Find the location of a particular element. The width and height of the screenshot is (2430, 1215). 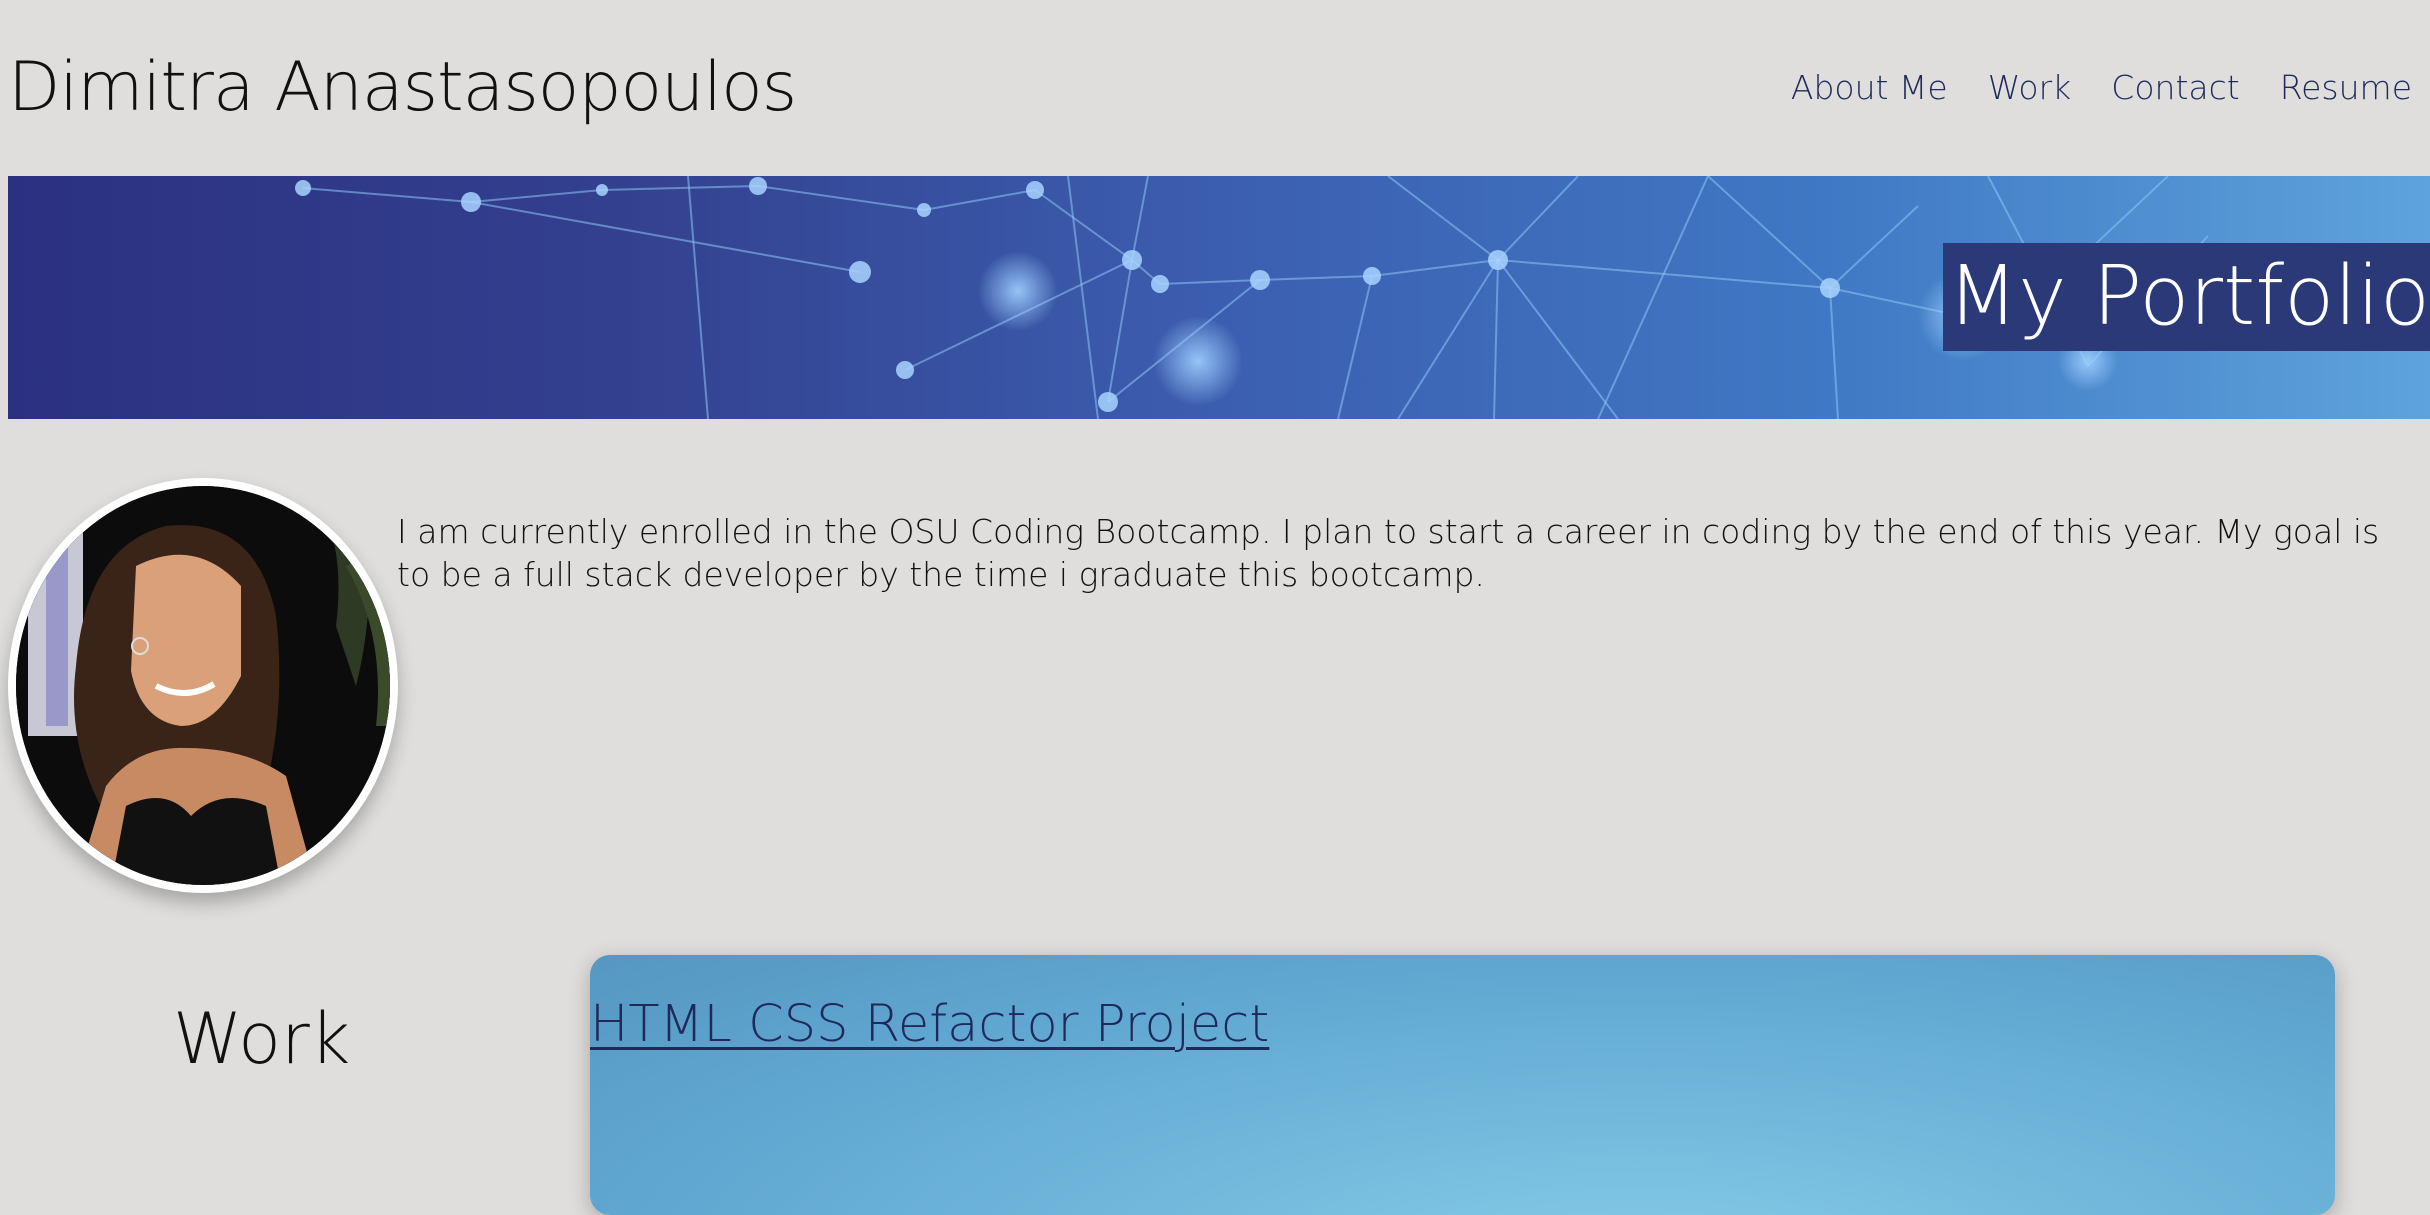

nav-link-work: Work is located at coordinates (2030, 87).